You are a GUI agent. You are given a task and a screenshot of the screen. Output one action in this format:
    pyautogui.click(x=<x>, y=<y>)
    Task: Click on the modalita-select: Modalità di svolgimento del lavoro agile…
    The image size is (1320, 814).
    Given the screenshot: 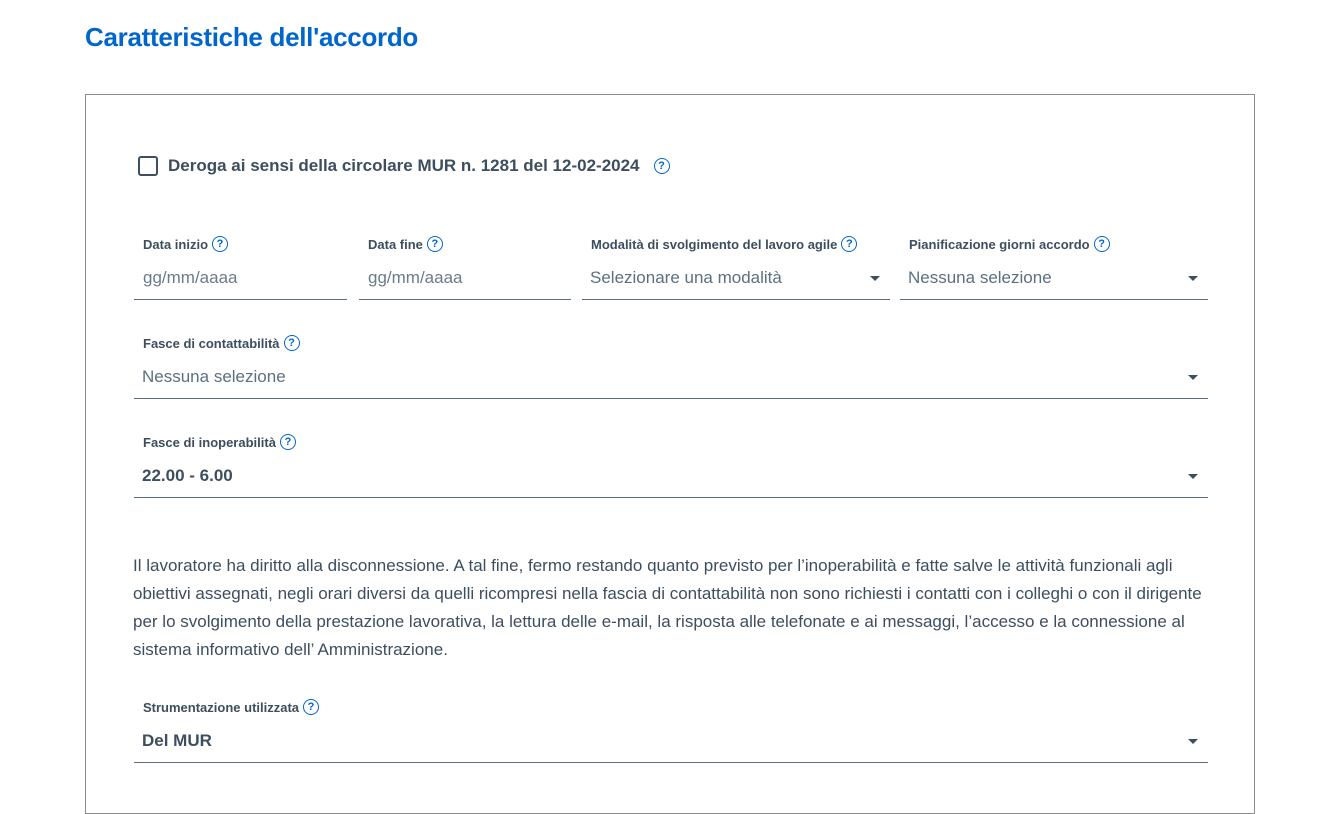 What is the action you would take?
    pyautogui.click(x=736, y=267)
    